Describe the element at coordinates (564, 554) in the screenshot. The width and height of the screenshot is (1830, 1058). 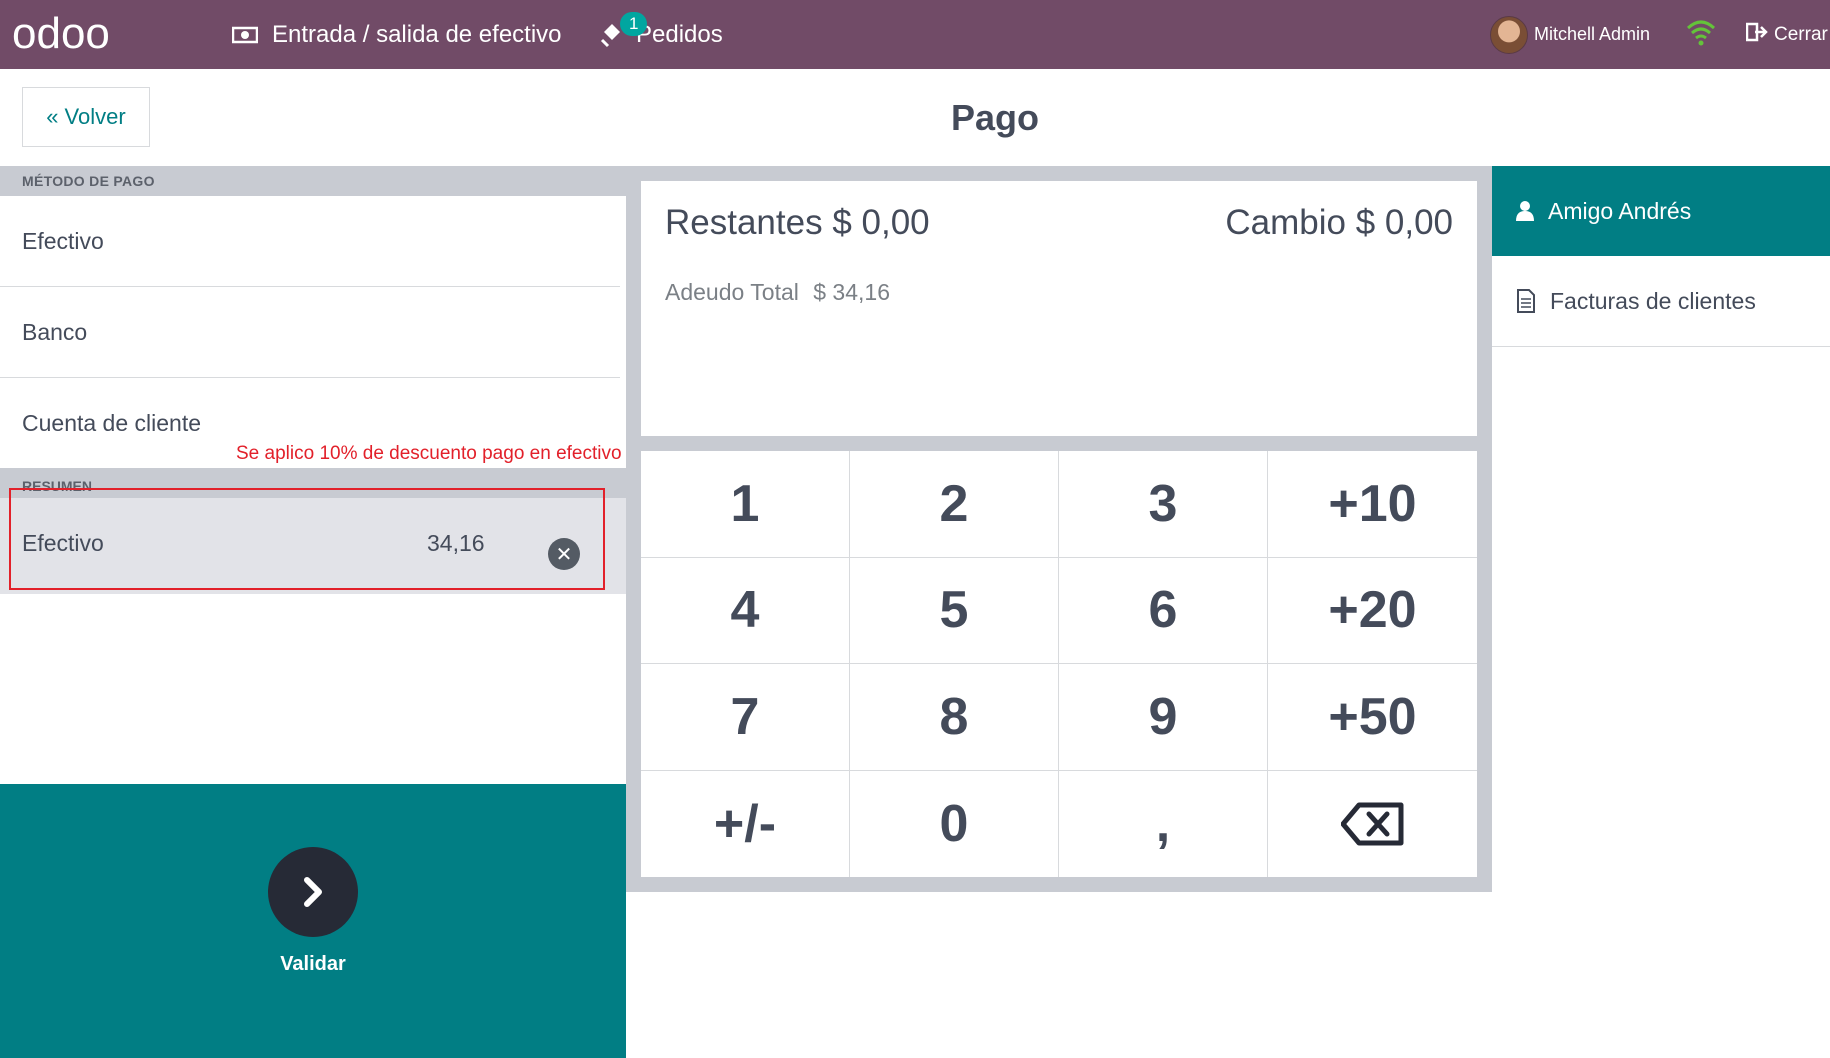
I see `remove-payment-icon: ✕` at that location.